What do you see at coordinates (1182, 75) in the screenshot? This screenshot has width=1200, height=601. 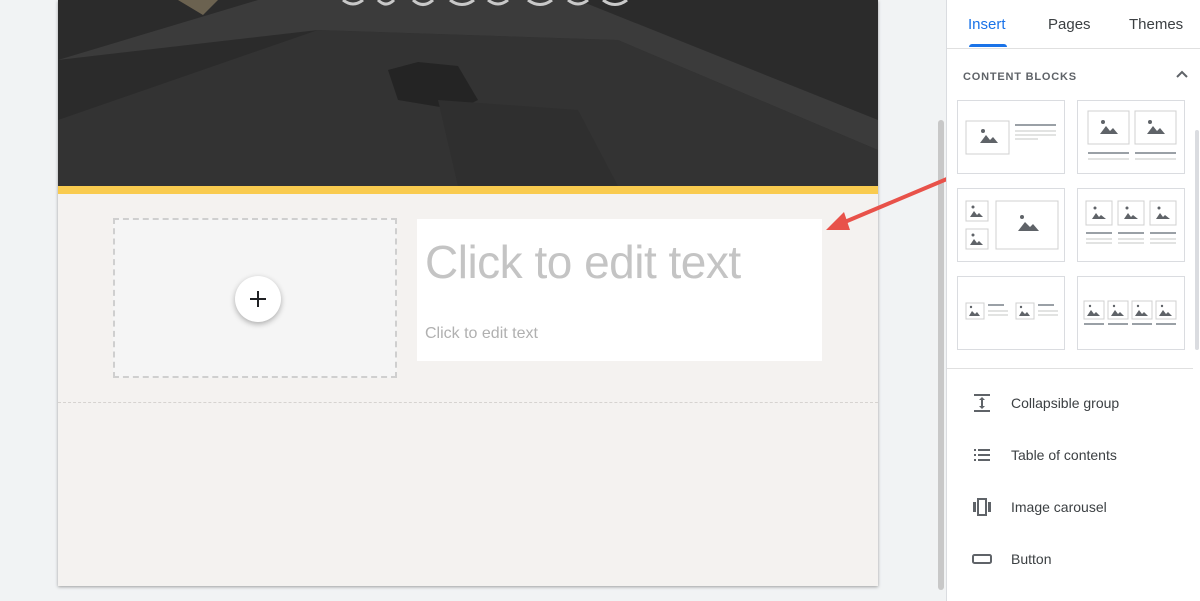 I see `chevron-up-icon` at bounding box center [1182, 75].